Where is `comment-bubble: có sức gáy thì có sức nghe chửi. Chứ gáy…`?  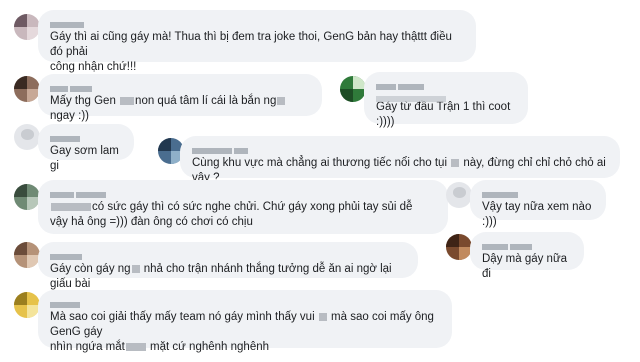
comment-bubble: có sức gáy thì có sức nghe chửi. Chứ gáy… is located at coordinates (243, 207).